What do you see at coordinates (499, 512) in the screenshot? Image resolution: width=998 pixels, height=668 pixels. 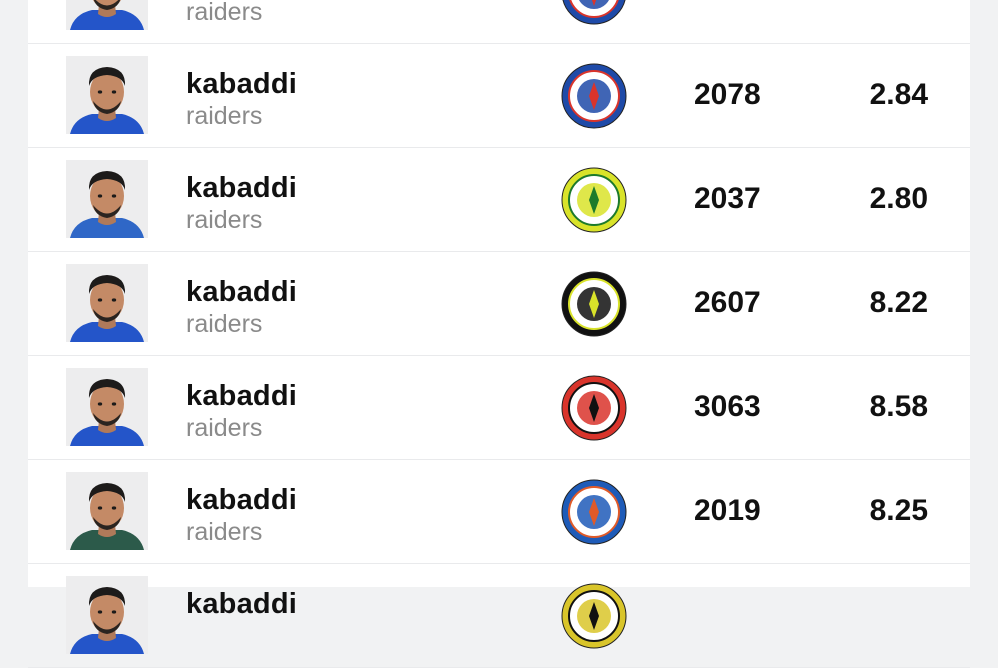 I see `player-row: kabaddi raiders 2019 8.25` at bounding box center [499, 512].